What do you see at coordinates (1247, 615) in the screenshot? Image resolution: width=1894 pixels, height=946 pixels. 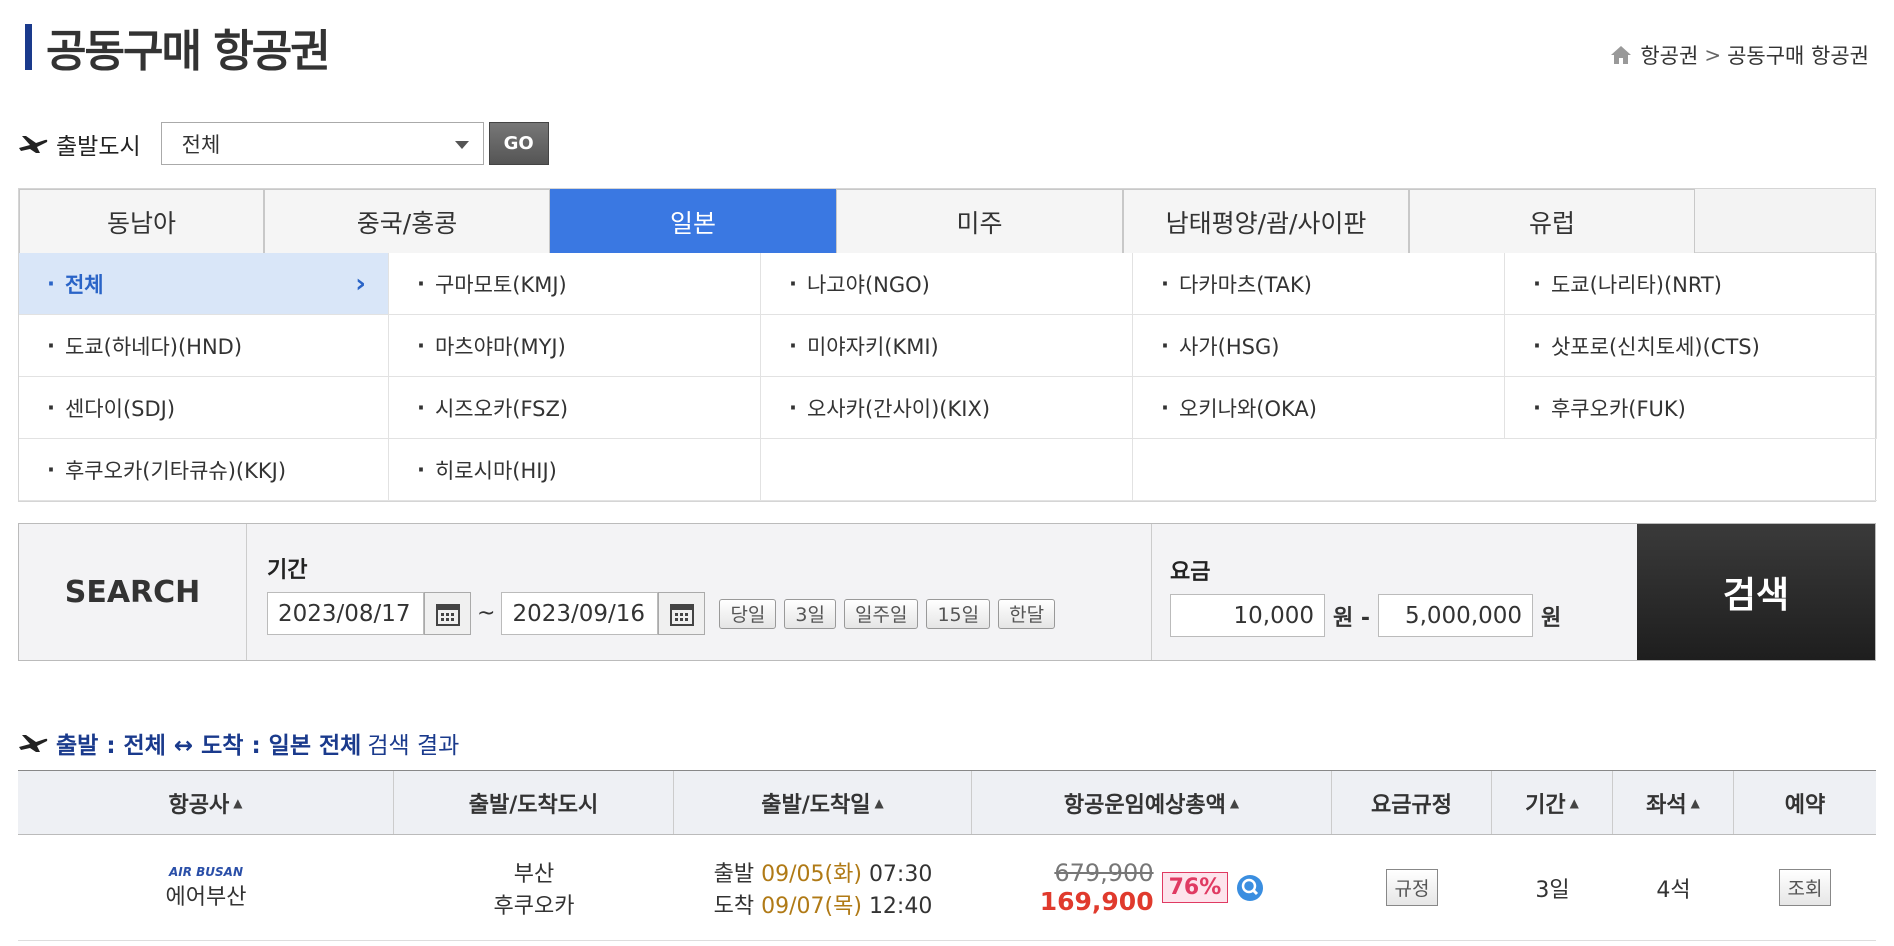 I see `fare-min-input: 10,000` at bounding box center [1247, 615].